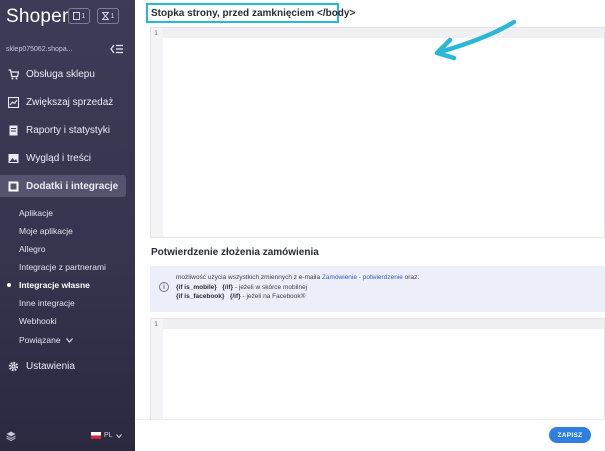 The height and width of the screenshot is (451, 605). I want to click on document-icon, so click(76, 16).